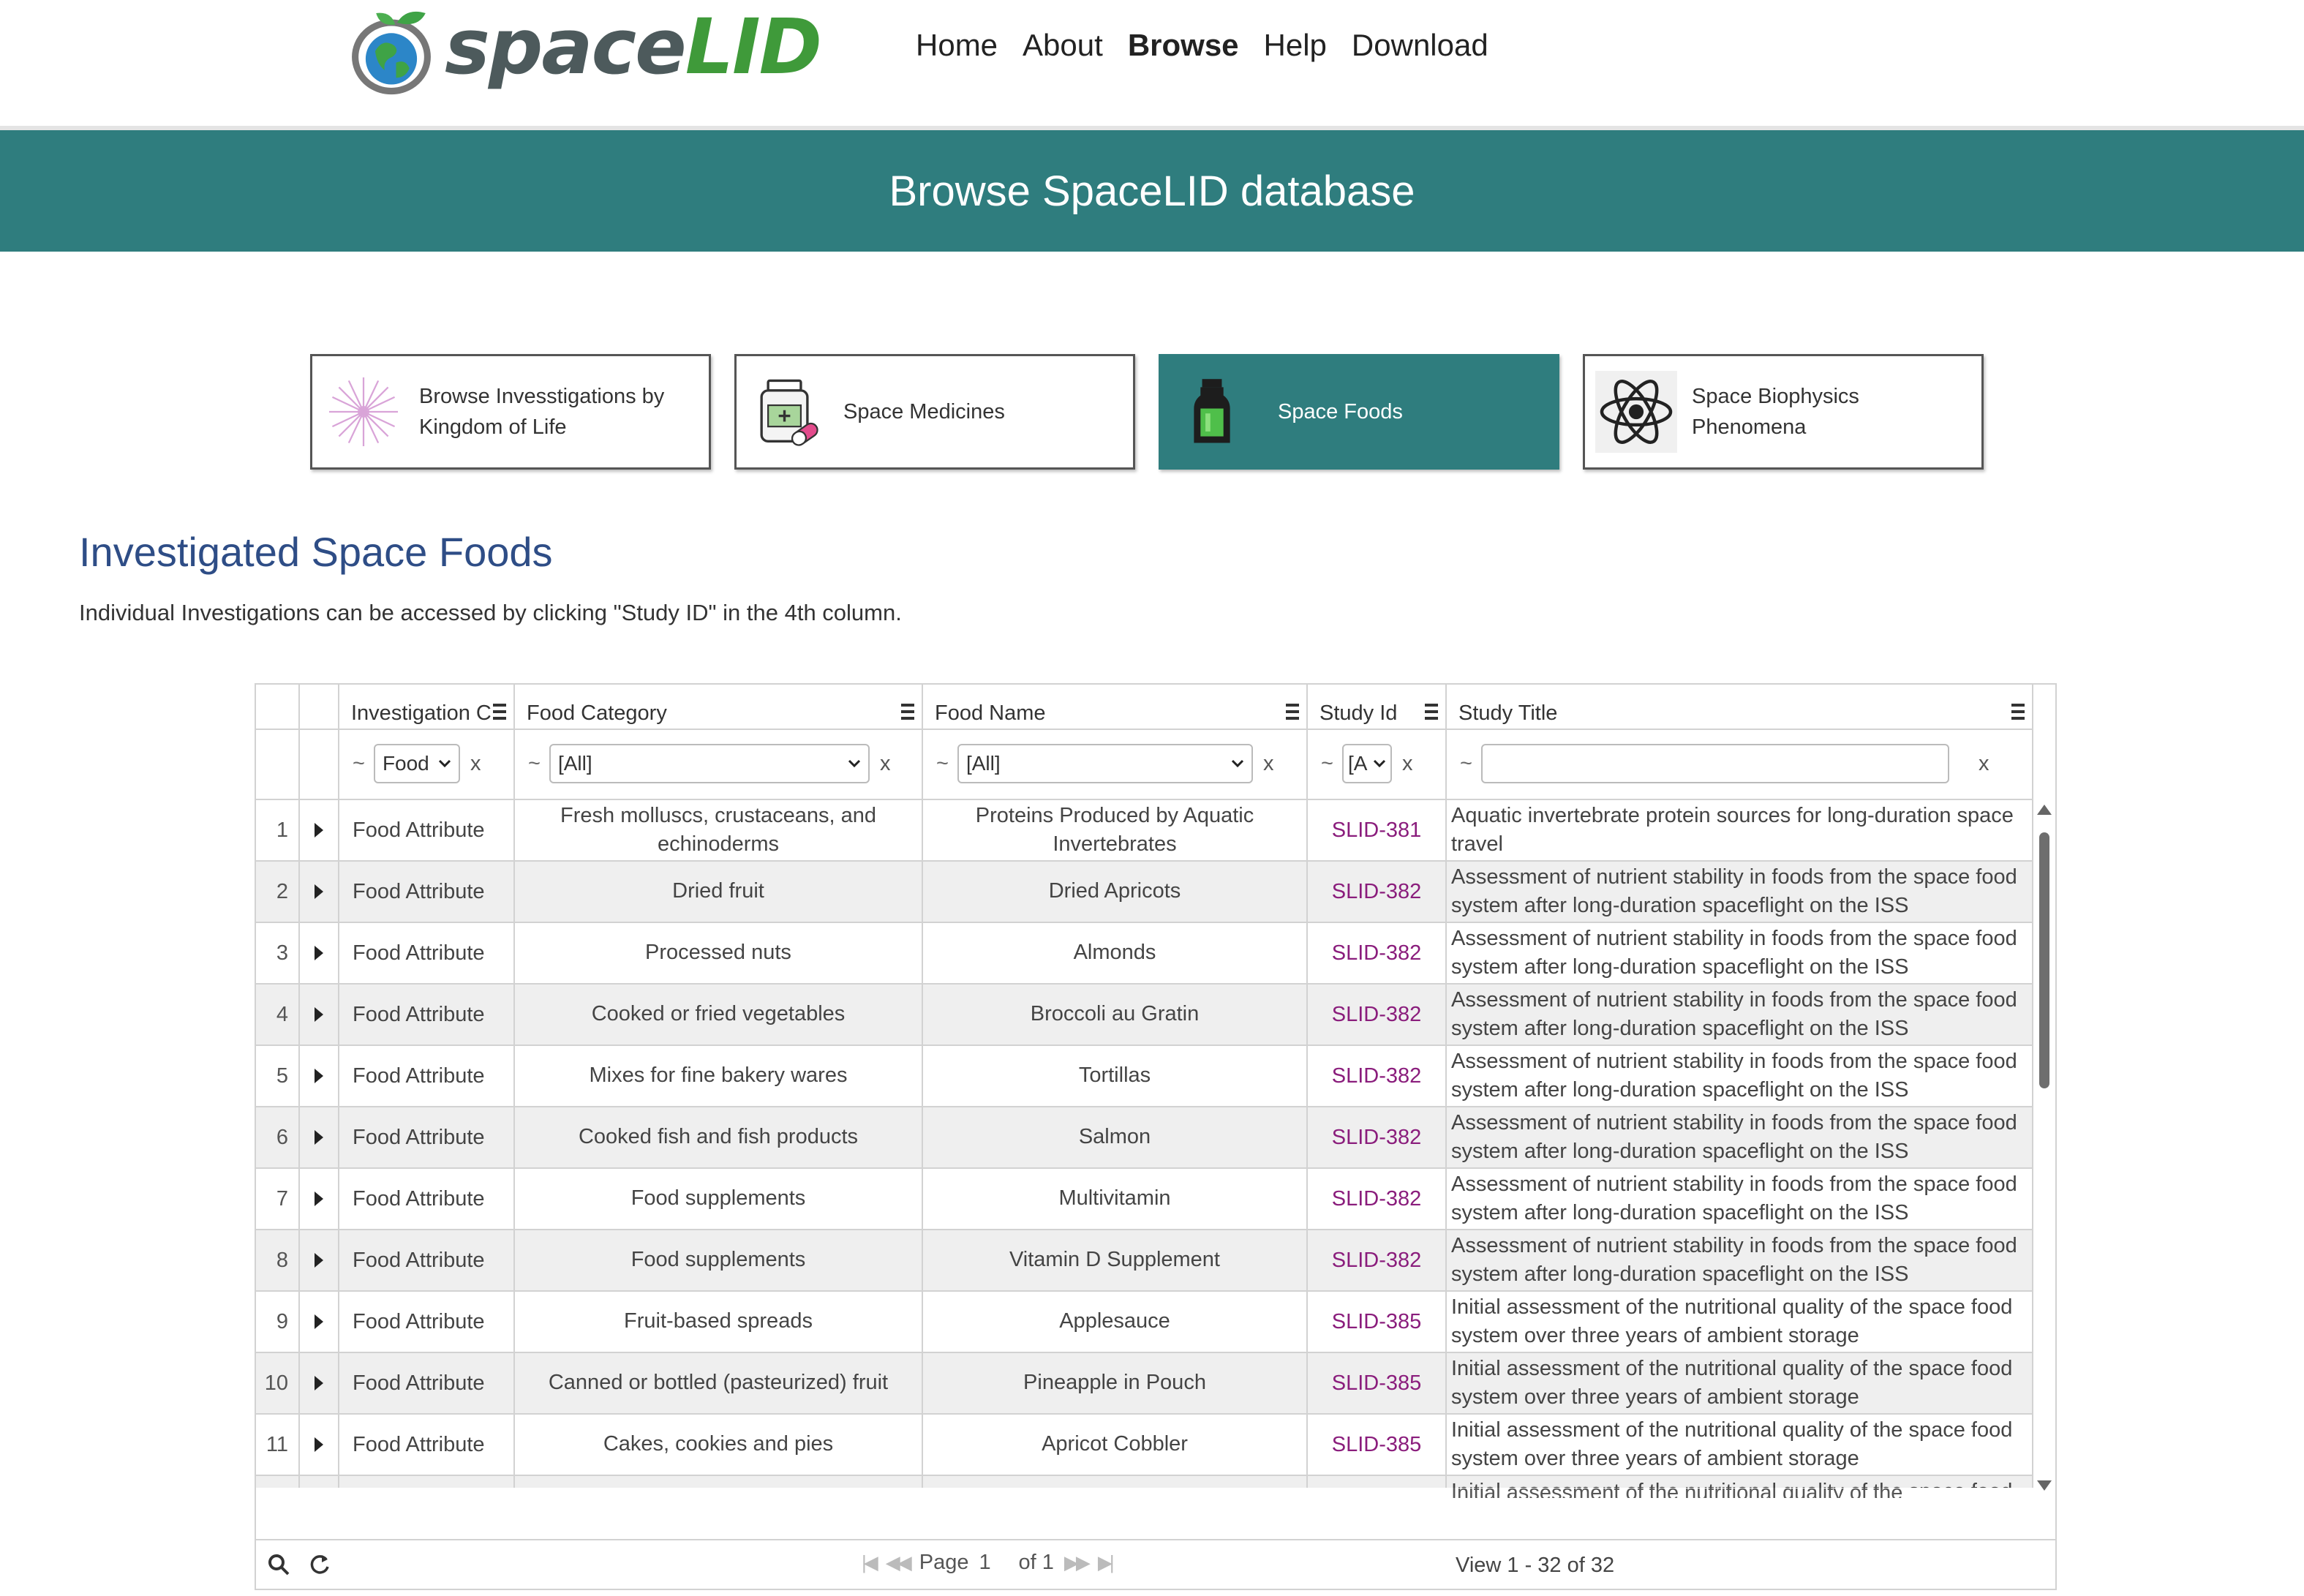 The height and width of the screenshot is (1596, 2304). Describe the element at coordinates (2044, 1485) in the screenshot. I see `scroll-down-icon` at that location.